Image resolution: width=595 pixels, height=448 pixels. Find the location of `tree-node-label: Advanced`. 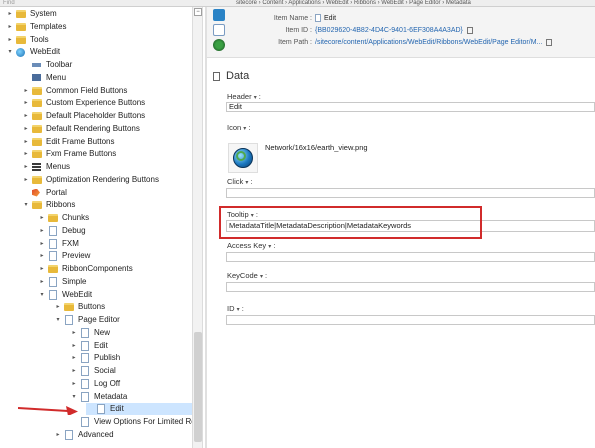

tree-node-label: Advanced is located at coordinates (96, 434).